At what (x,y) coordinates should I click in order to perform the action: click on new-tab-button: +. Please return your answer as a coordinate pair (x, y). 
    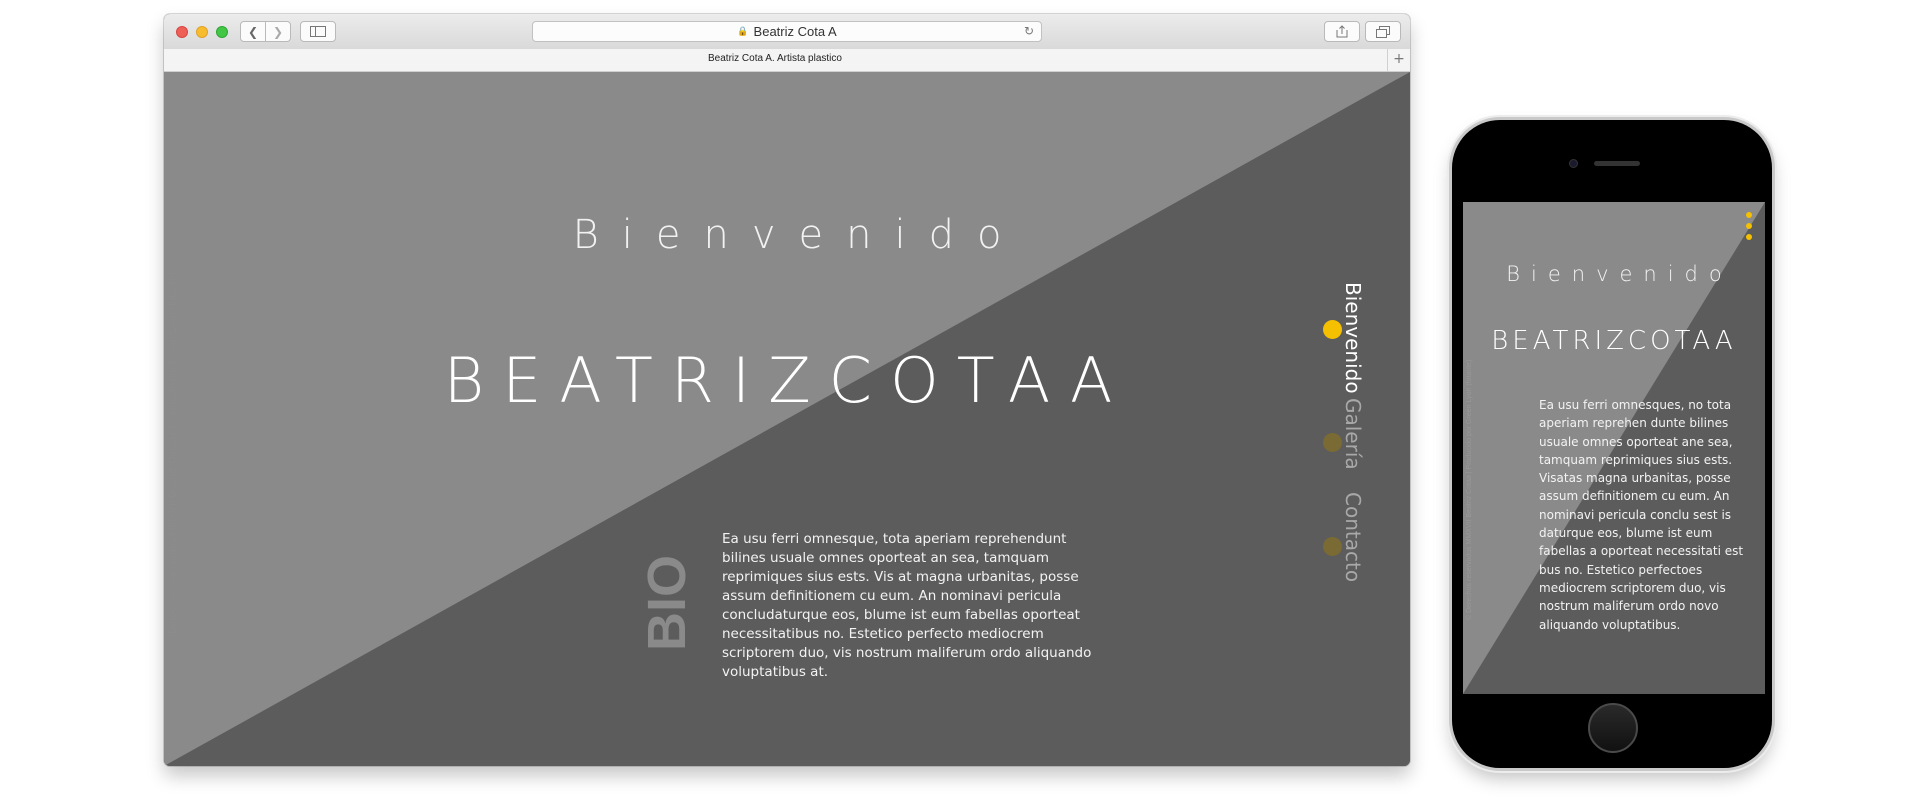
    Looking at the image, I should click on (1398, 60).